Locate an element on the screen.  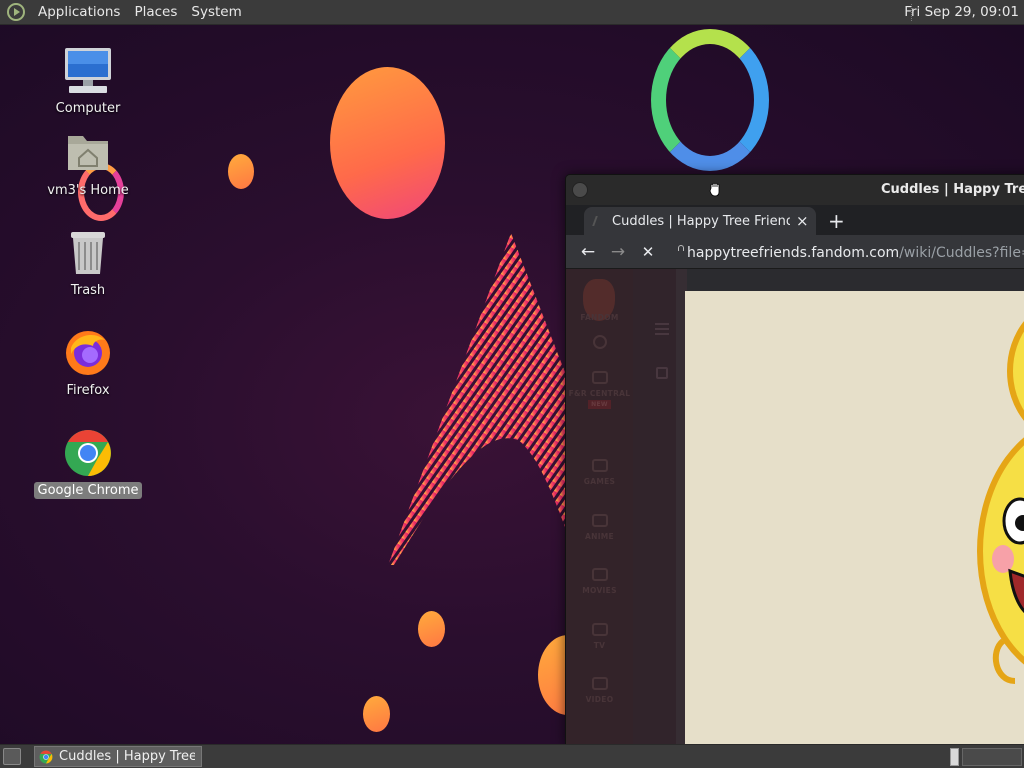
desktop-icon-trash: Trash is located at coordinates (88, 263).